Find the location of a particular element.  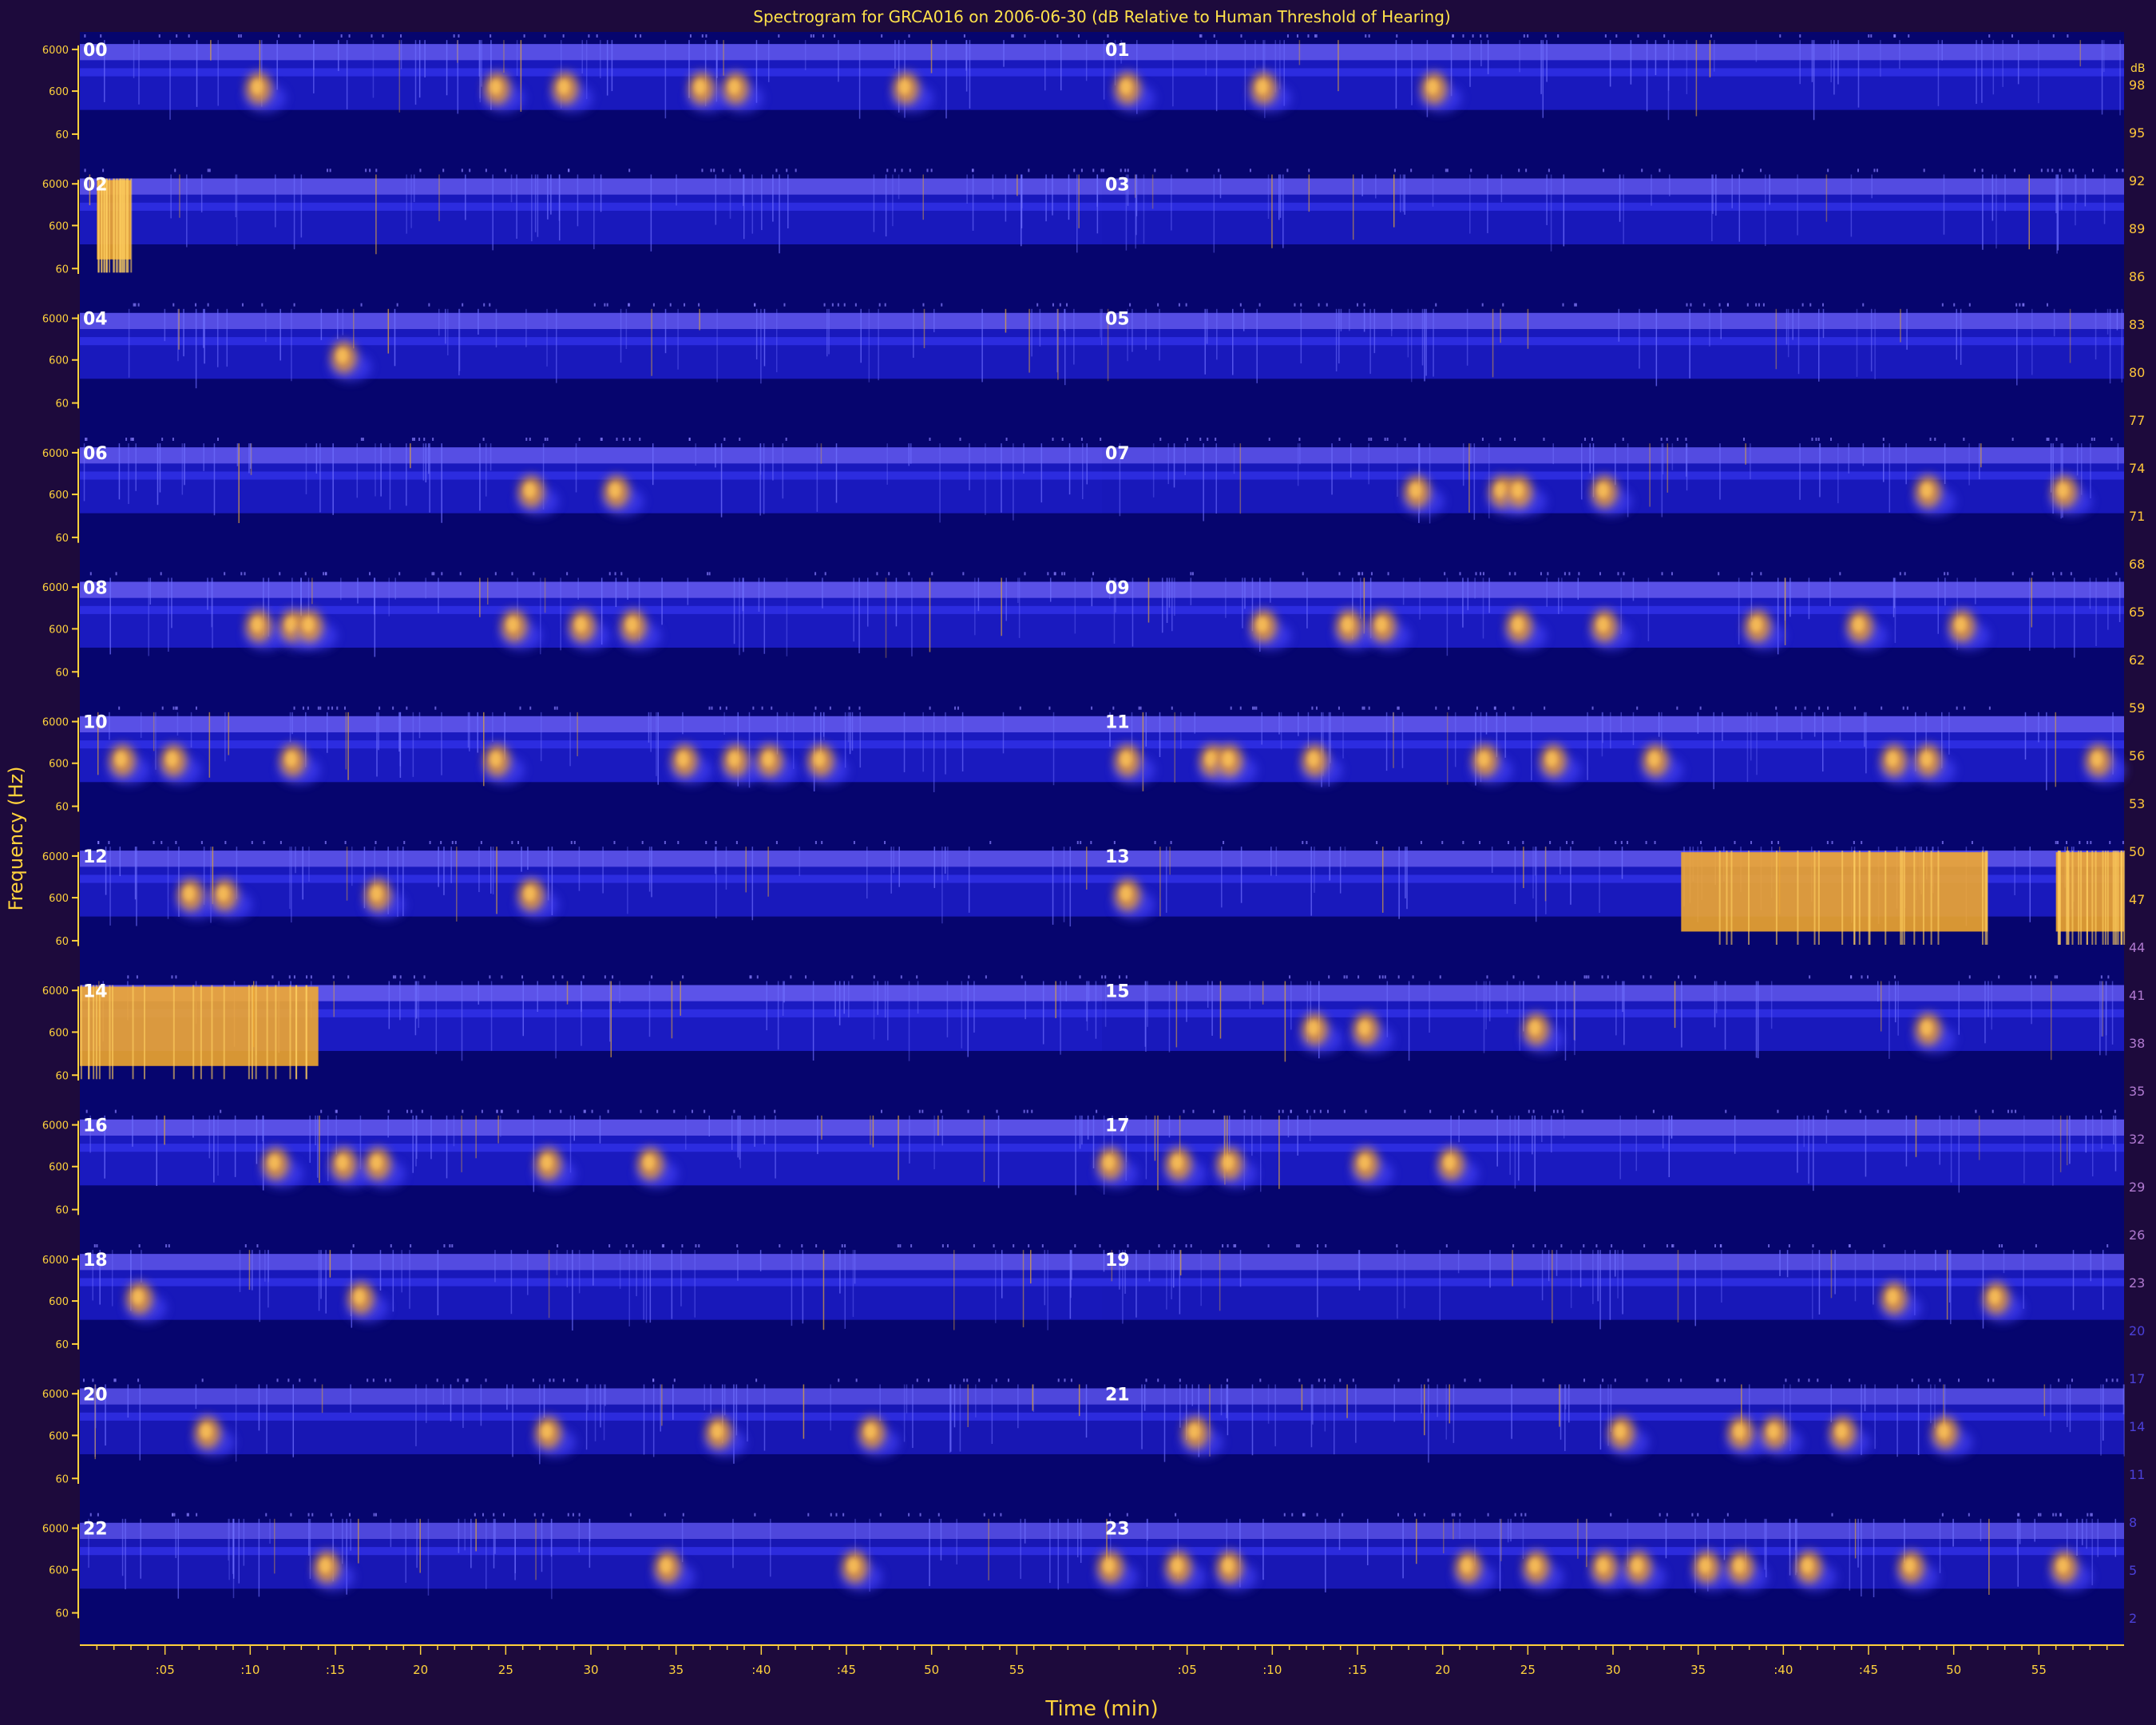

hour-label-17: 17 is located at coordinates (1117, 1126).